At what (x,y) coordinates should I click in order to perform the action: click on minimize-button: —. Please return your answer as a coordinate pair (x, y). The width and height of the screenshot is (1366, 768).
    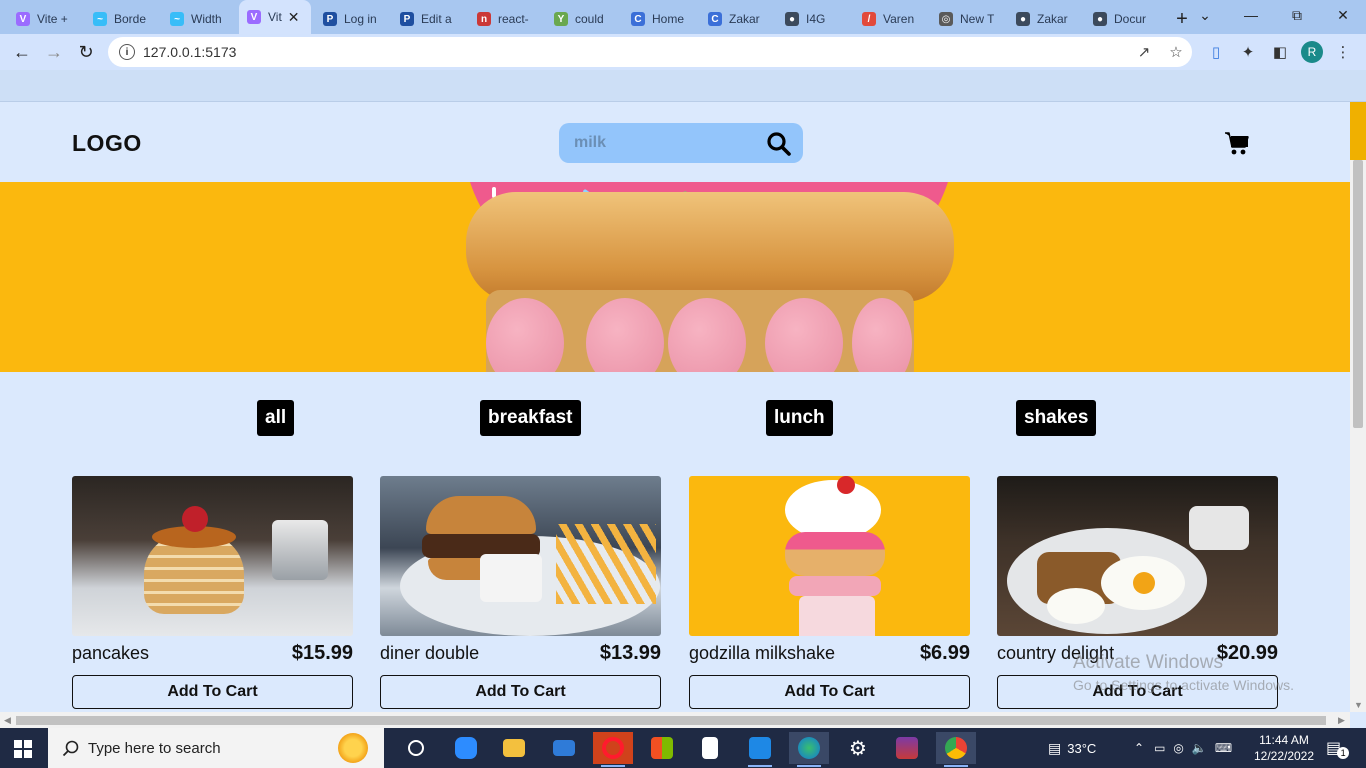
    Looking at the image, I should click on (1251, 15).